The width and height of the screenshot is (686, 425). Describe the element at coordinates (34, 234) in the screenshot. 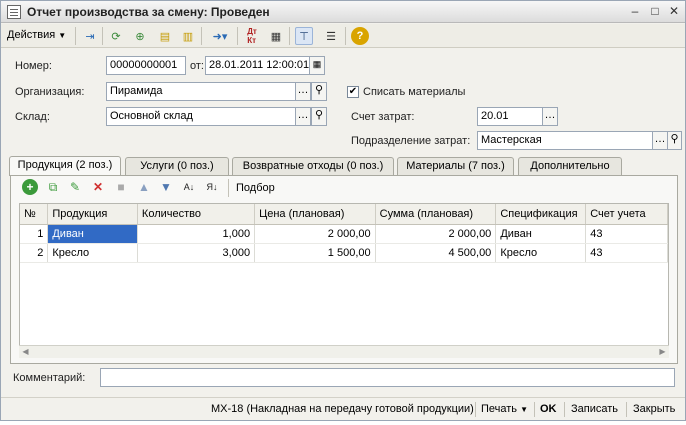

I see `row-number-cell: 1` at that location.